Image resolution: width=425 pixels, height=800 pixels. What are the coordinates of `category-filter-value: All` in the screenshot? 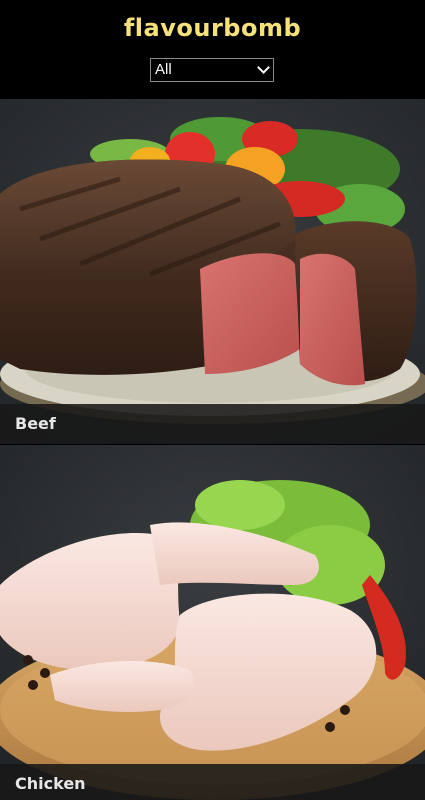 It's located at (163, 69).